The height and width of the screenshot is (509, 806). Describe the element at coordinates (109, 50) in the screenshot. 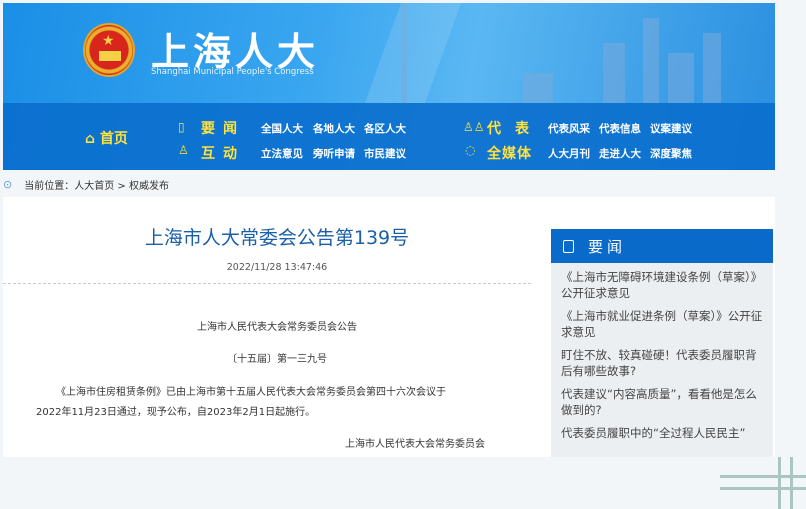

I see `national-emblem-logo: ★` at that location.